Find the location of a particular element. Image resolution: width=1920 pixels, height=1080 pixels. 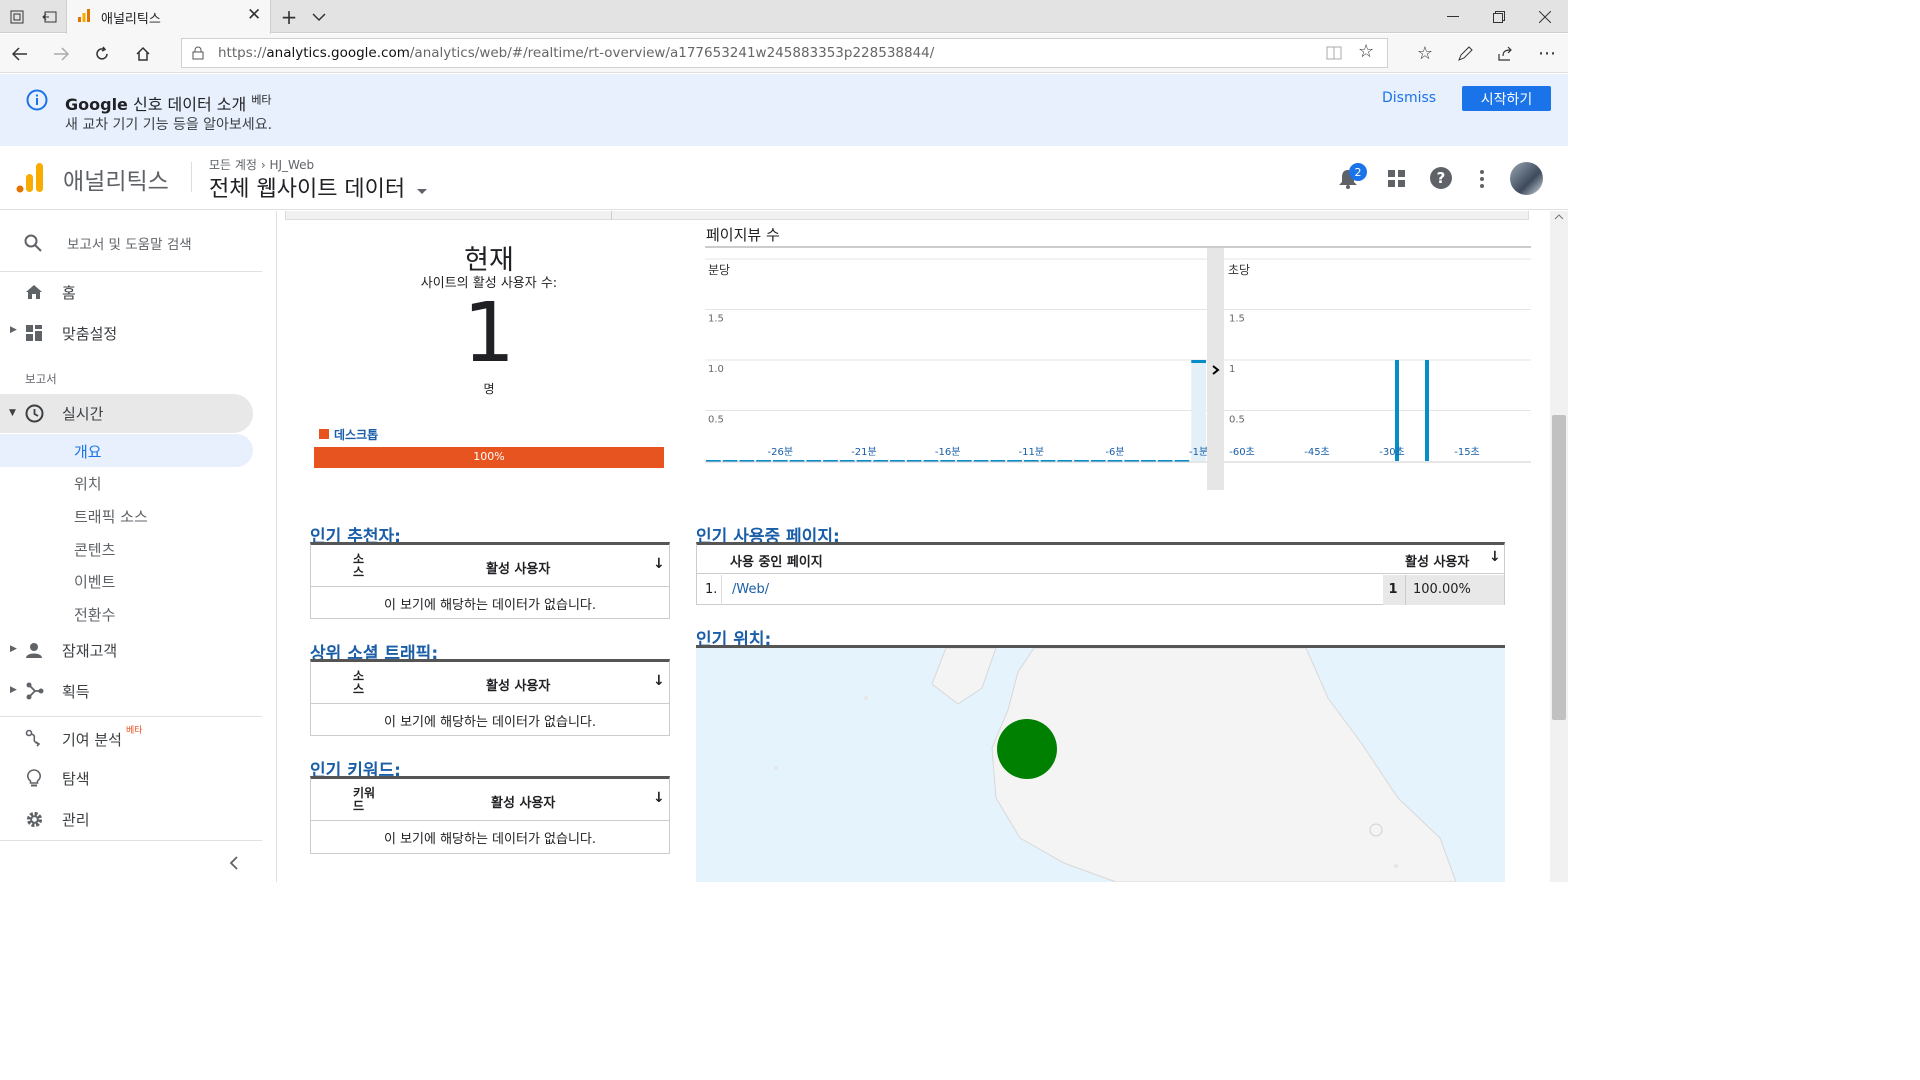

sidebar-sub-events: 이벤트 is located at coordinates (94, 581).